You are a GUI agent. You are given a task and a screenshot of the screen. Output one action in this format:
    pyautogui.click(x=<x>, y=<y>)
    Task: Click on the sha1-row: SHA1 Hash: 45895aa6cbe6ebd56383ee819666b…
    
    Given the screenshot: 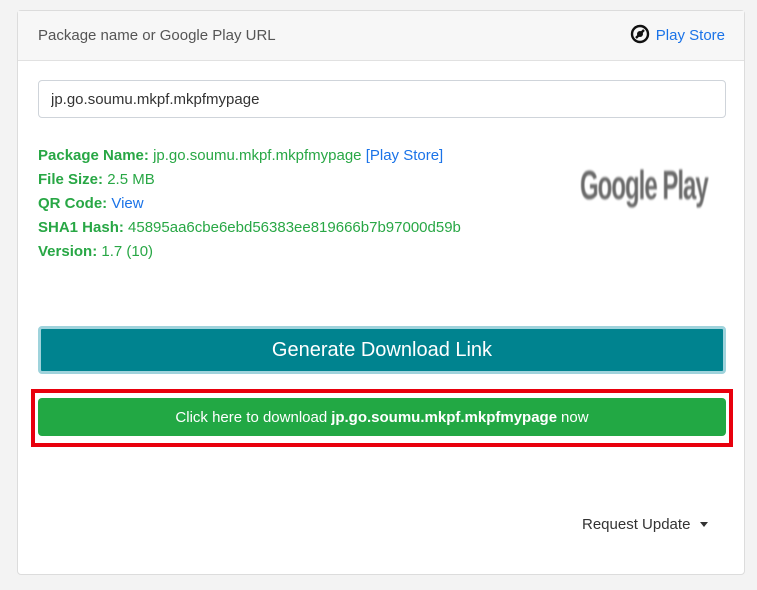 What is the action you would take?
    pyautogui.click(x=249, y=228)
    